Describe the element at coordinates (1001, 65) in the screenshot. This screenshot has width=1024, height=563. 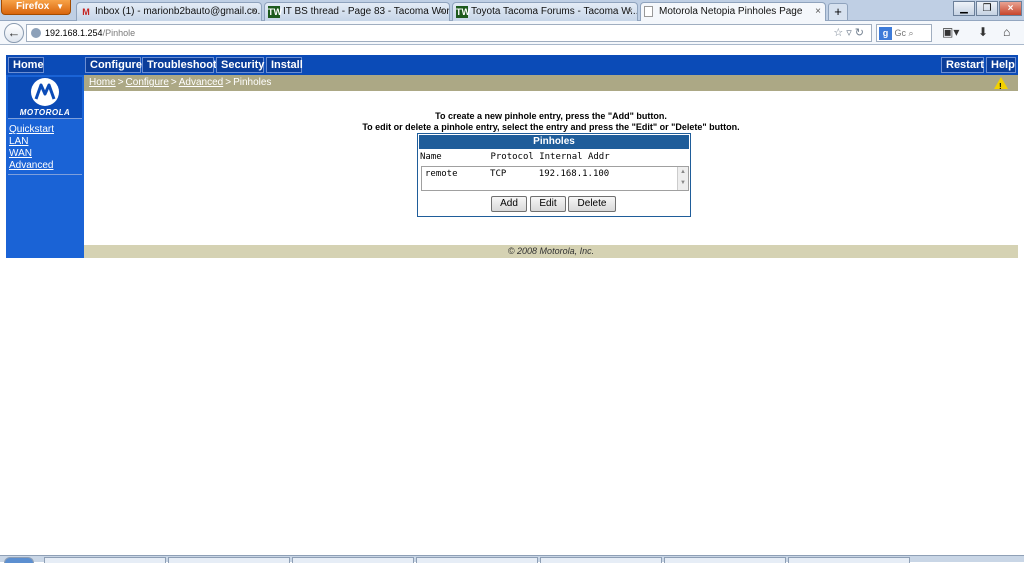
I see `nav-help-button: Help` at that location.